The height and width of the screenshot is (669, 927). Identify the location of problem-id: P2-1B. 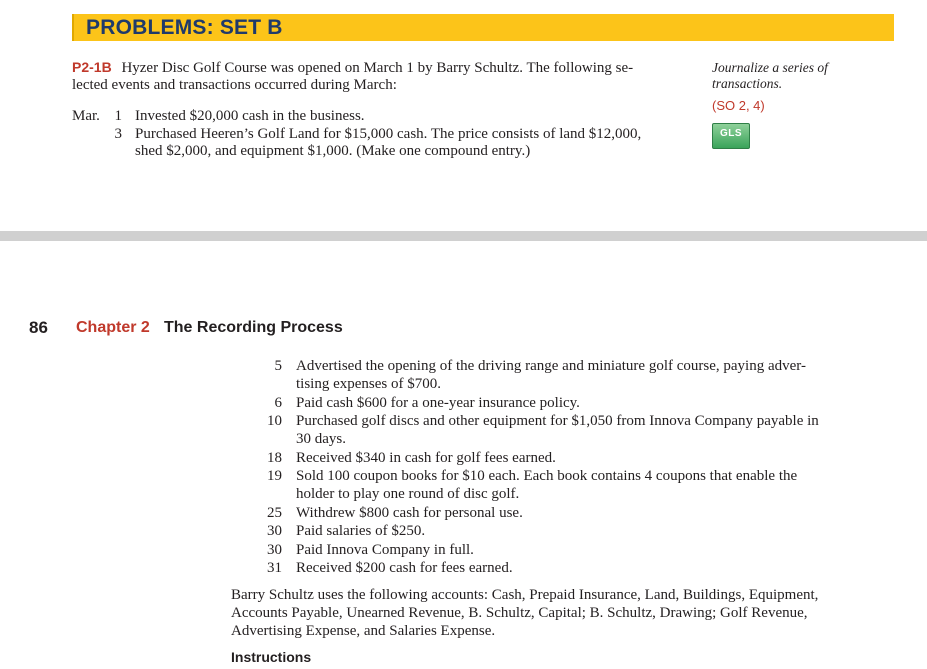
(92, 67).